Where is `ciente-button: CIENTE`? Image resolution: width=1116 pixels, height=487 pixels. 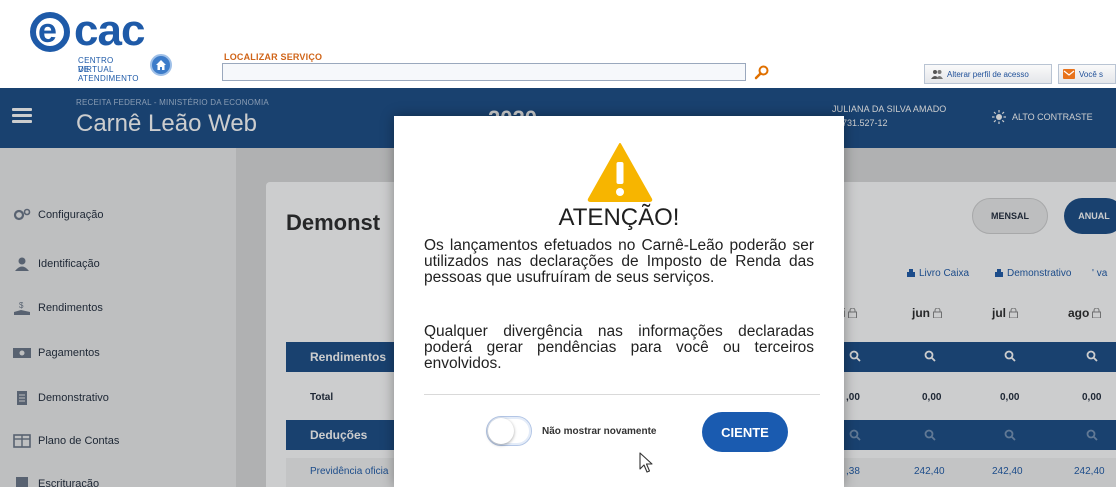
ciente-button: CIENTE is located at coordinates (745, 432).